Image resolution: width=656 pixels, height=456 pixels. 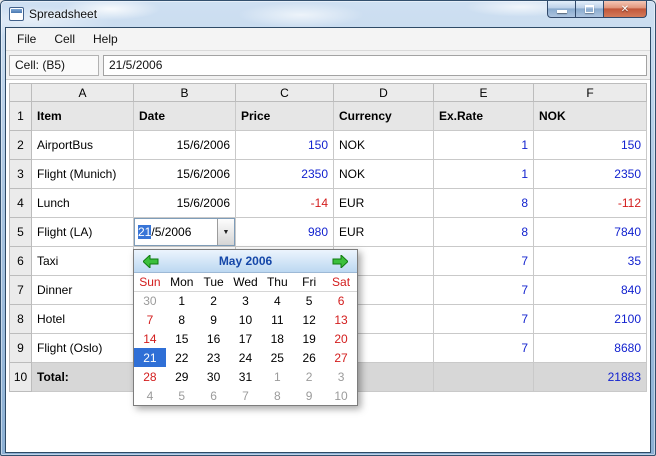 I want to click on cell-F5: 7840, so click(x=590, y=232).